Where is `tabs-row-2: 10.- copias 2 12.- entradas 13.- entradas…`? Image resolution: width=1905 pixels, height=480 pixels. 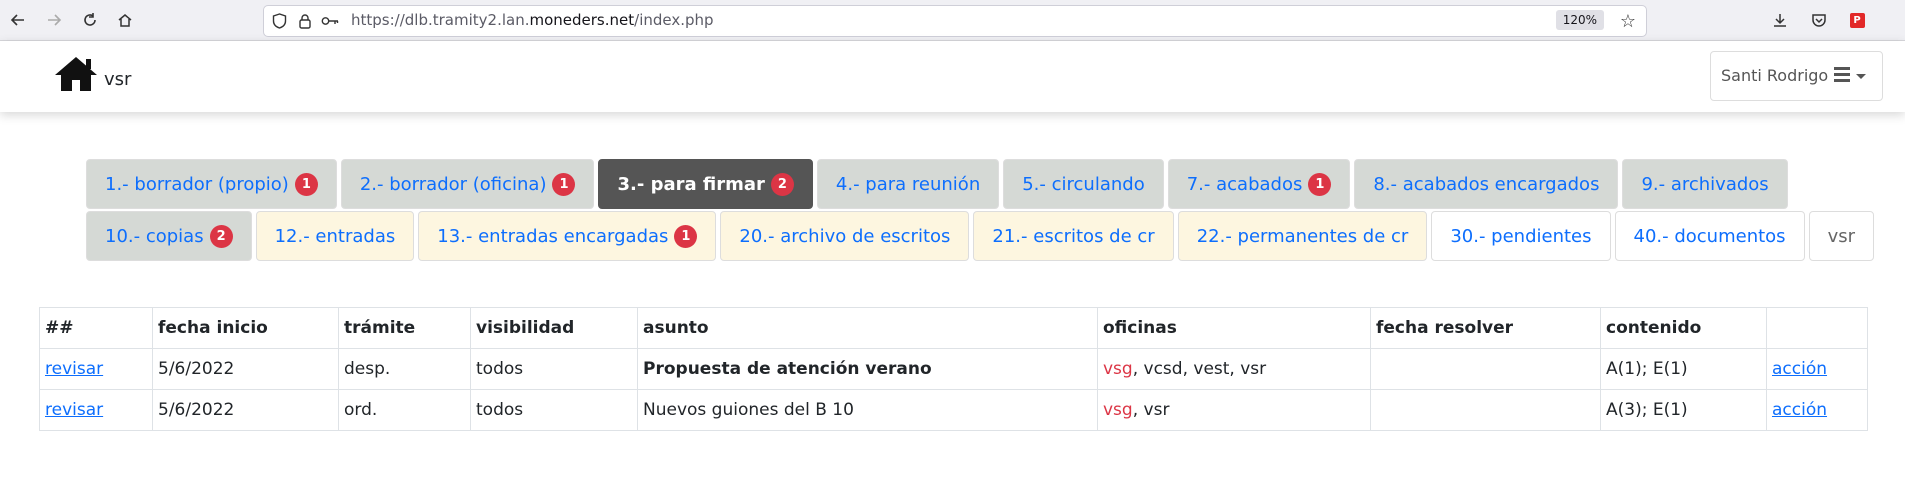 tabs-row-2: 10.- copias 2 12.- entradas 13.- entradas… is located at coordinates (982, 236).